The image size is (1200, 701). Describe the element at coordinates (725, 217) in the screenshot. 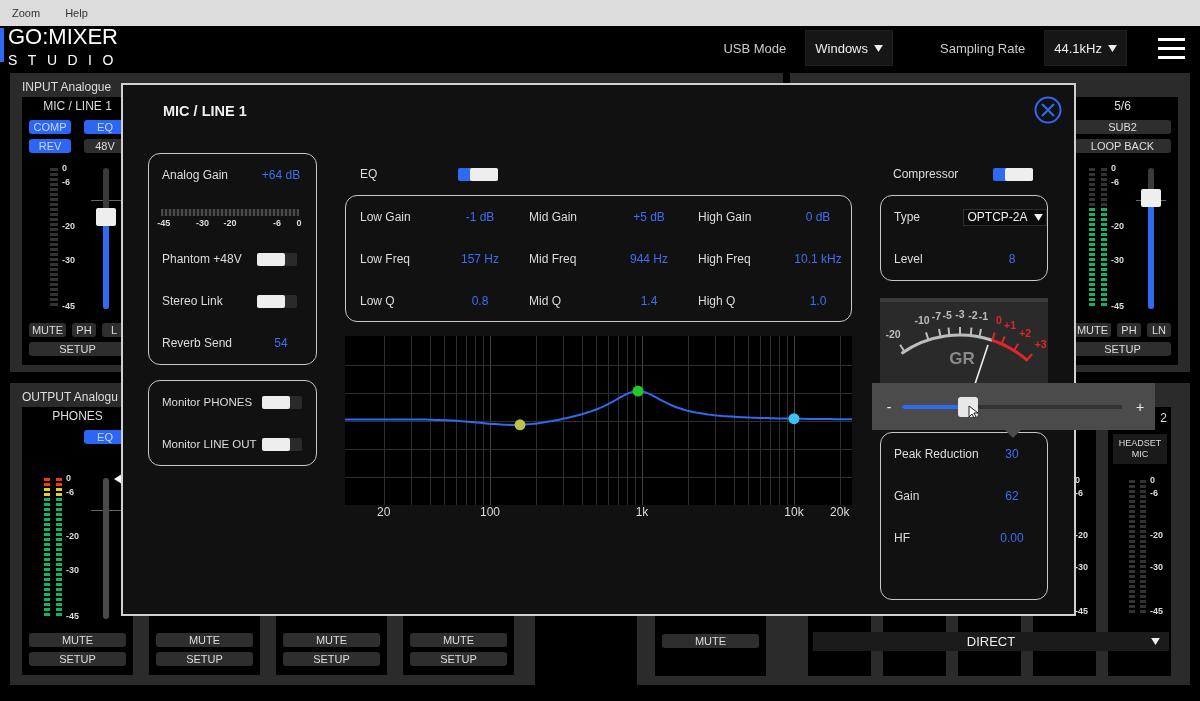

I see `eq-param-label: High Gain` at that location.